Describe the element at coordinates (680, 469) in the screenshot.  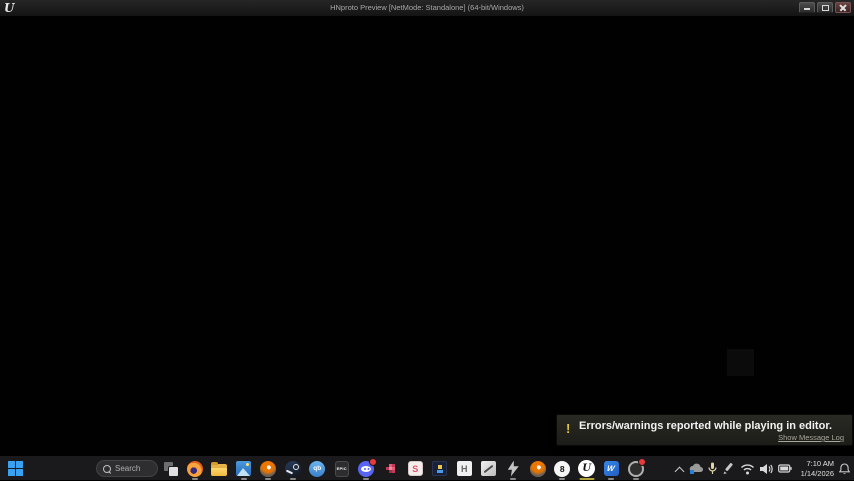
I see `hidden-icons-chevron-icon` at that location.